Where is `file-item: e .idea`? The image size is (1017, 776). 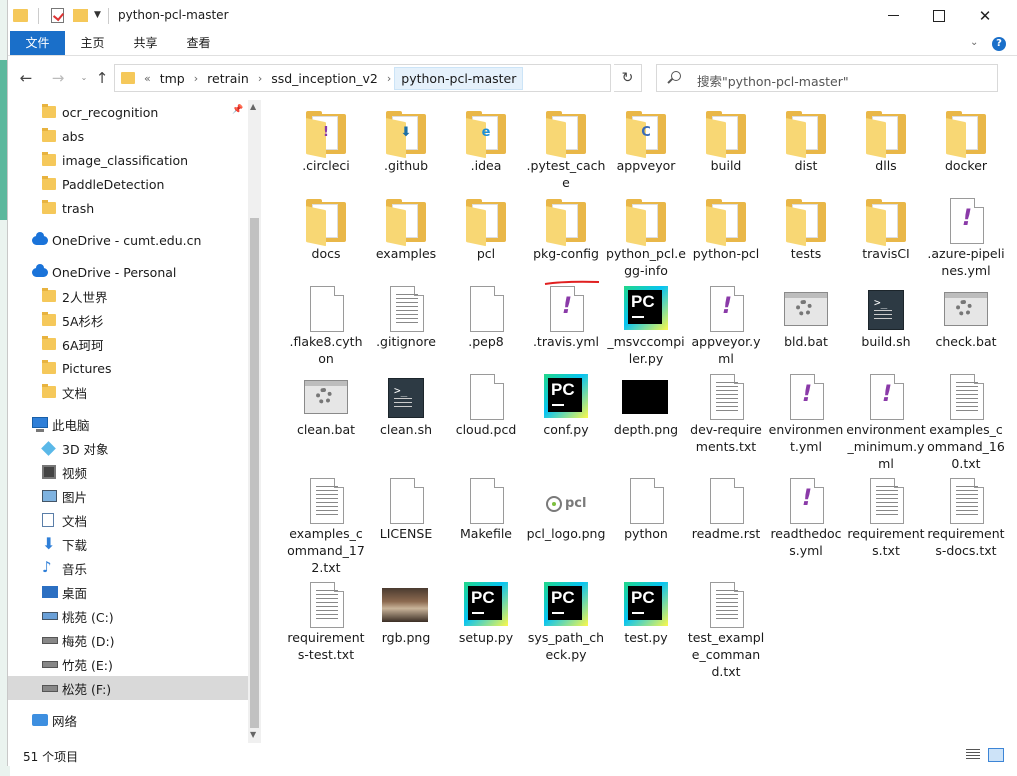
file-item: e .idea is located at coordinates (486, 150).